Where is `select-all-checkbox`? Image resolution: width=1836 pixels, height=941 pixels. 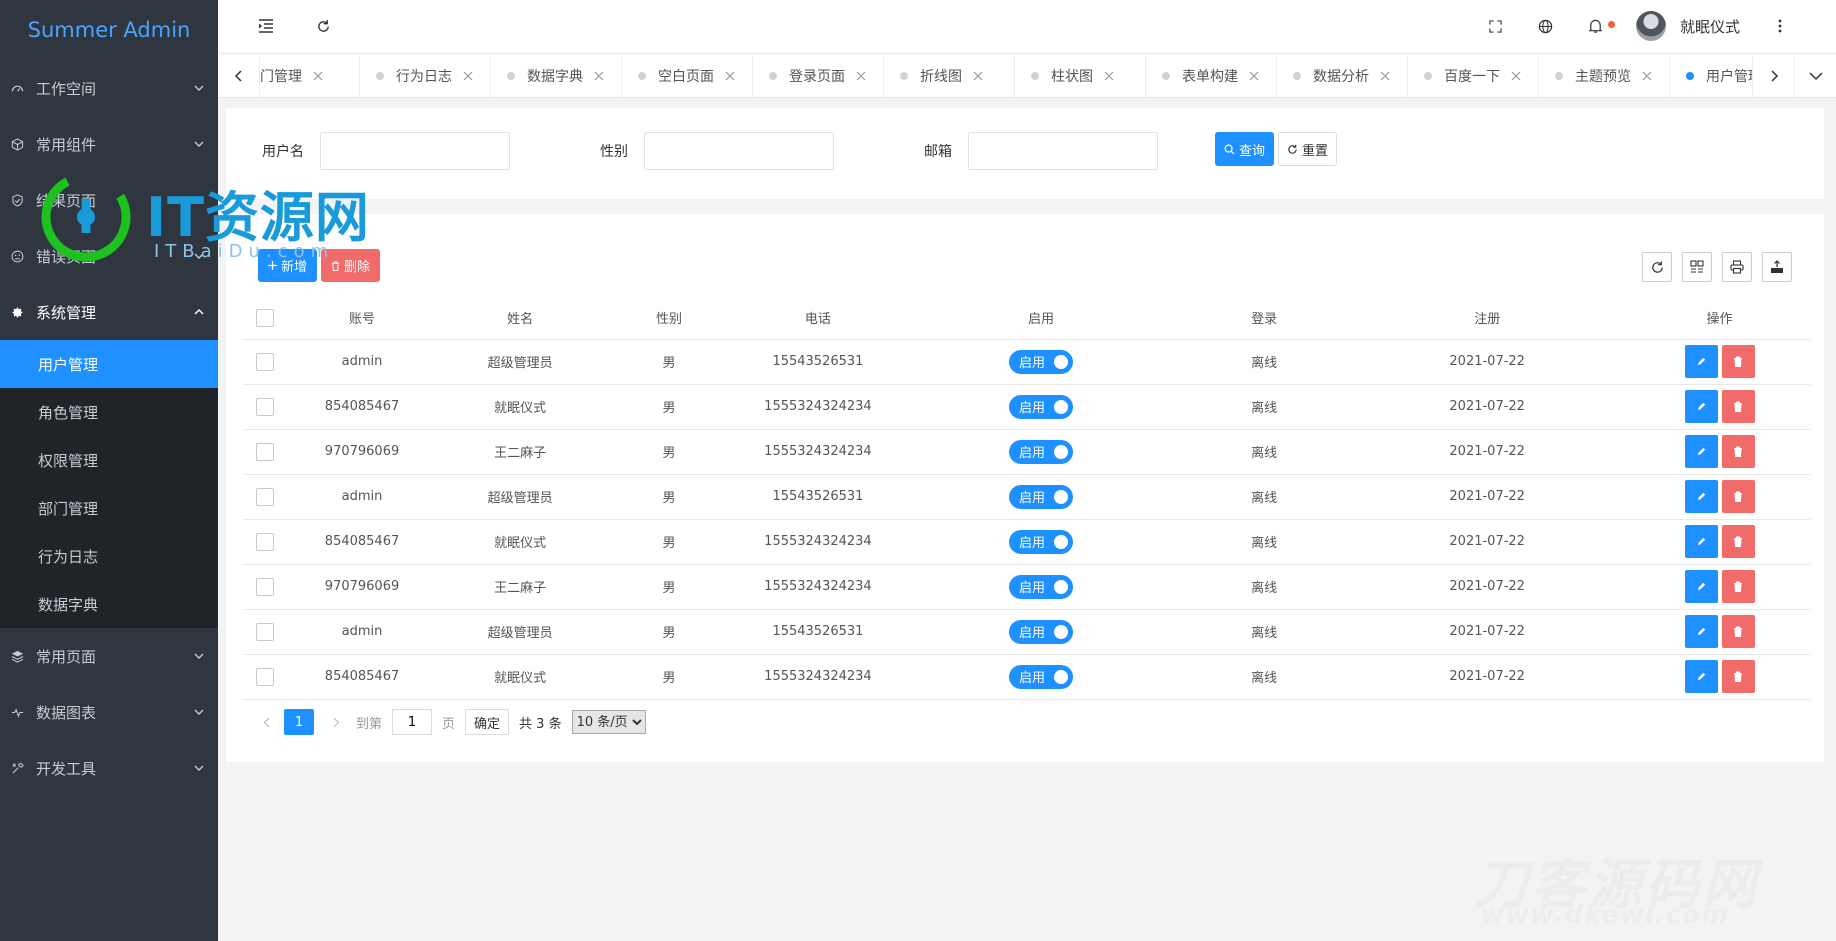
select-all-checkbox is located at coordinates (264, 317).